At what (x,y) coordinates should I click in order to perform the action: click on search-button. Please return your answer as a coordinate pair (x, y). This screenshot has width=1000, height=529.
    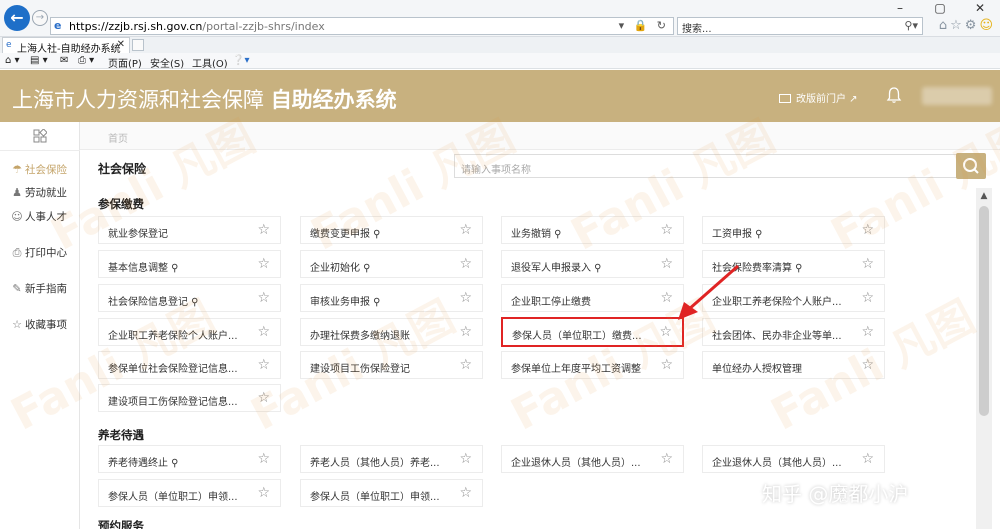
    Looking at the image, I should click on (971, 166).